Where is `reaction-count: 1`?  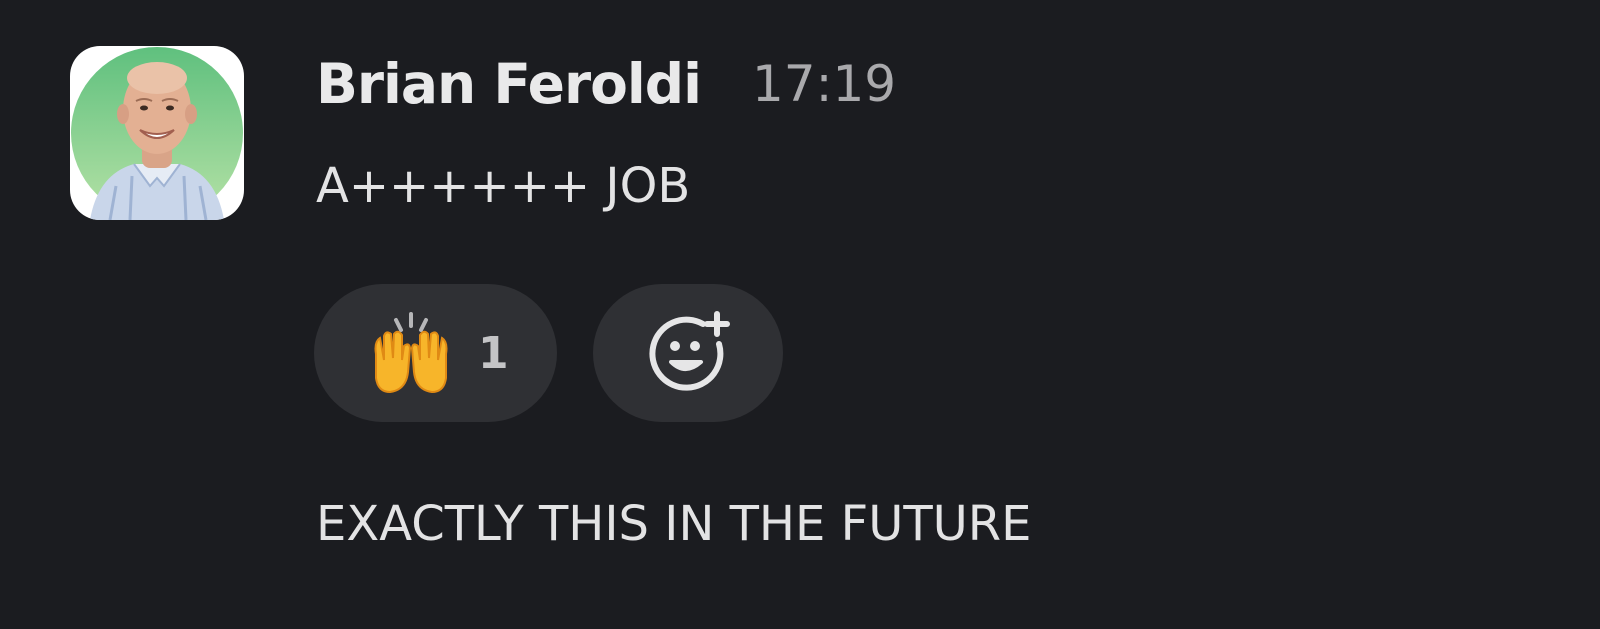
reaction-count: 1 is located at coordinates (493, 353).